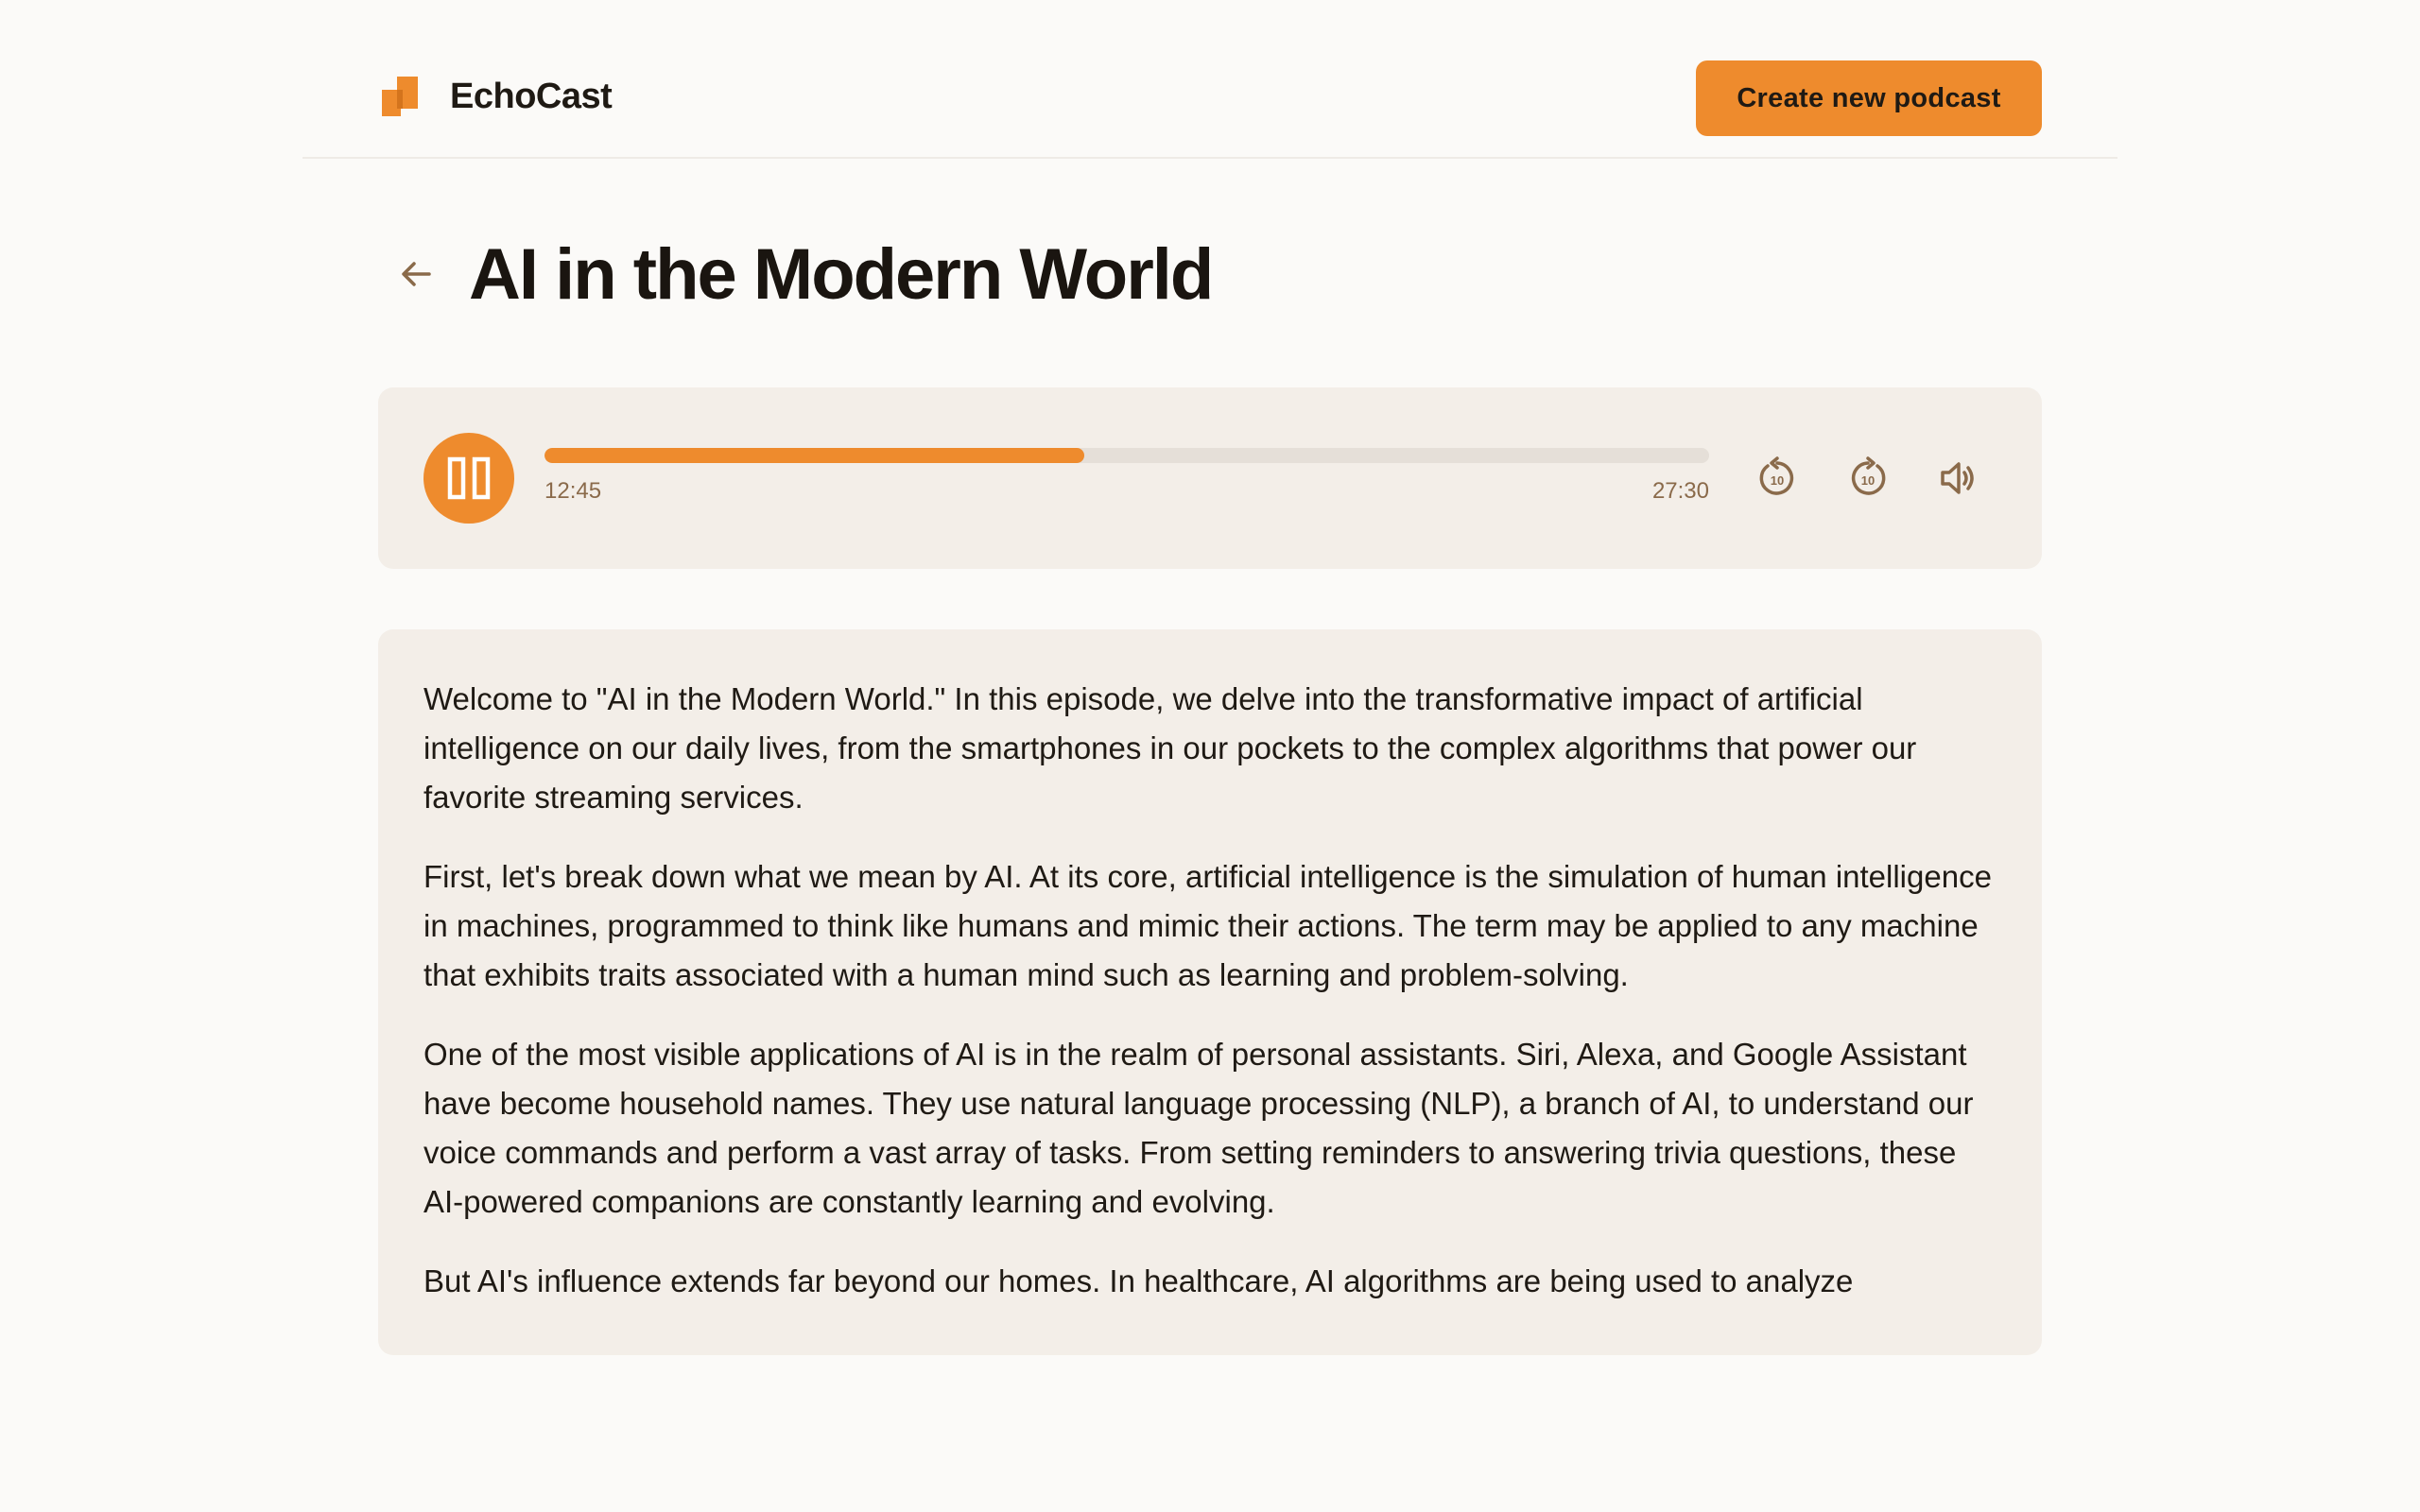 Image resolution: width=2420 pixels, height=1512 pixels. I want to click on pause-icon, so click(469, 478).